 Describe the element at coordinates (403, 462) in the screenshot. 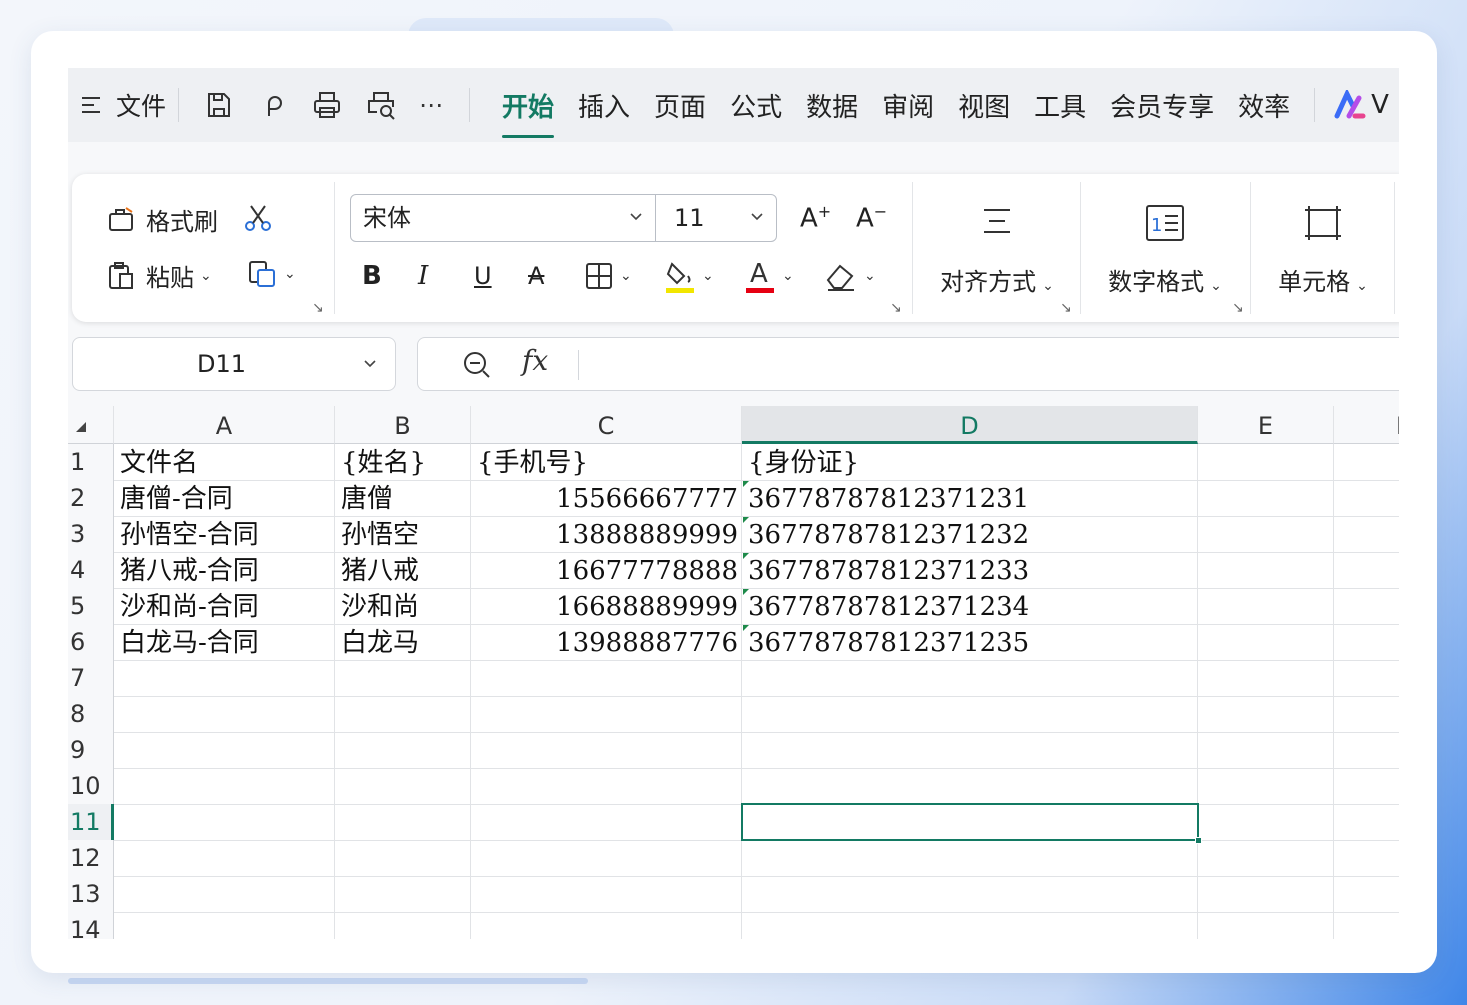

I see `cell-b1: {姓名}` at that location.